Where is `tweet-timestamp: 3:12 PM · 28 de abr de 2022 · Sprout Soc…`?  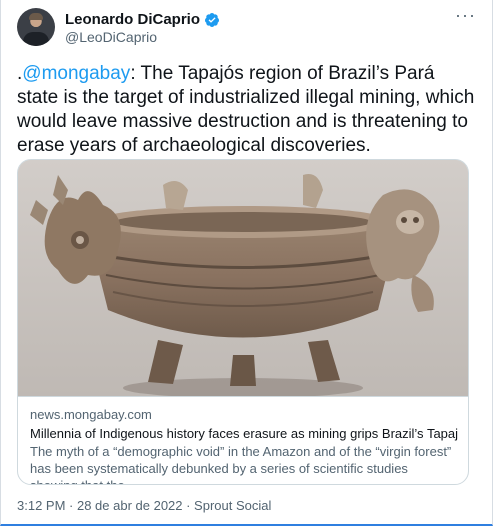 tweet-timestamp: 3:12 PM · 28 de abr de 2022 · Sprout Soc… is located at coordinates (144, 505).